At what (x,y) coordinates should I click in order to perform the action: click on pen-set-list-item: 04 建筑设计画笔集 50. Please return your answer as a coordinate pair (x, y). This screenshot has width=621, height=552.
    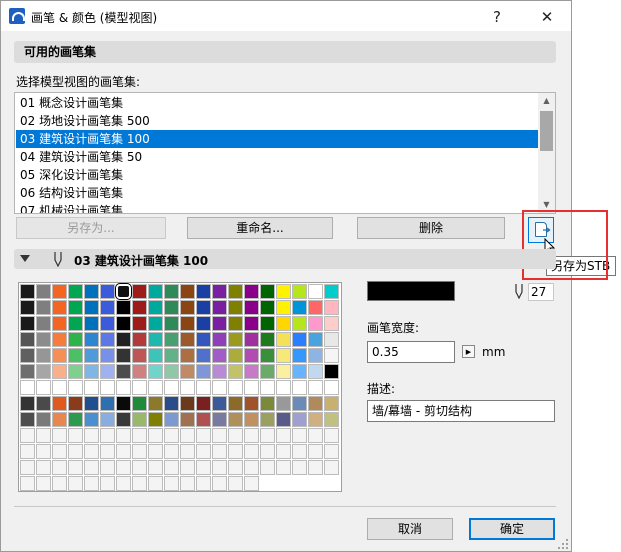
    Looking at the image, I should click on (279, 157).